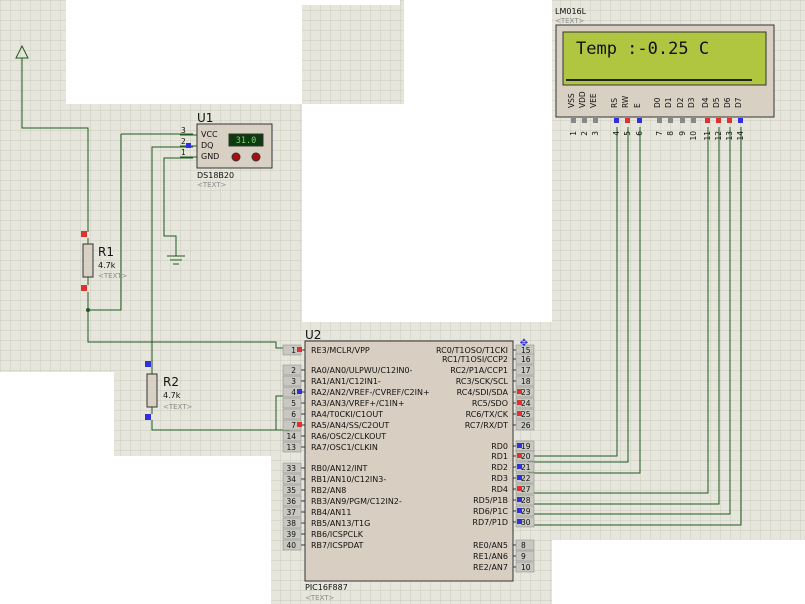 The width and height of the screenshot is (805, 604). Describe the element at coordinates (340, 350) in the screenshot. I see `u2-pin-name: RE3/MCLR/VPP` at that location.